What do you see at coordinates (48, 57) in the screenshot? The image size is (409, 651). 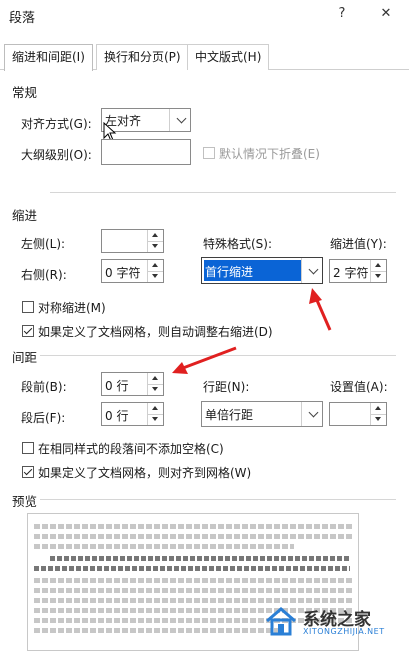 I see `tab-indent-spacing: 缩进和间距(I)` at bounding box center [48, 57].